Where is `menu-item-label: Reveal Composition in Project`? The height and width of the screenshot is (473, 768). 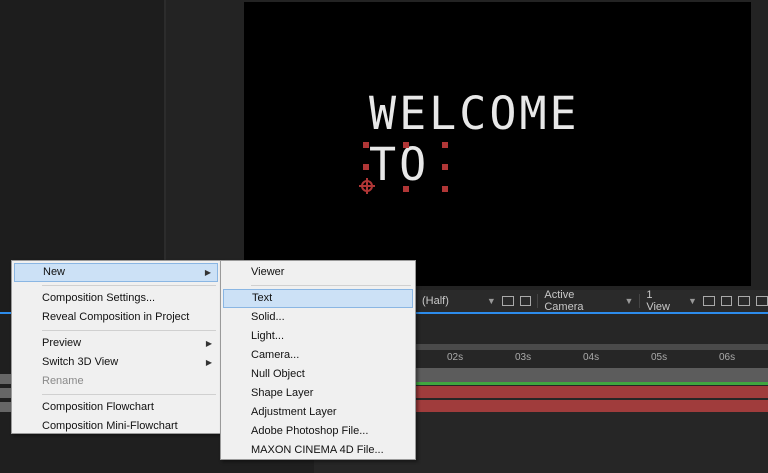 menu-item-label: Reveal Composition in Project is located at coordinates (116, 317).